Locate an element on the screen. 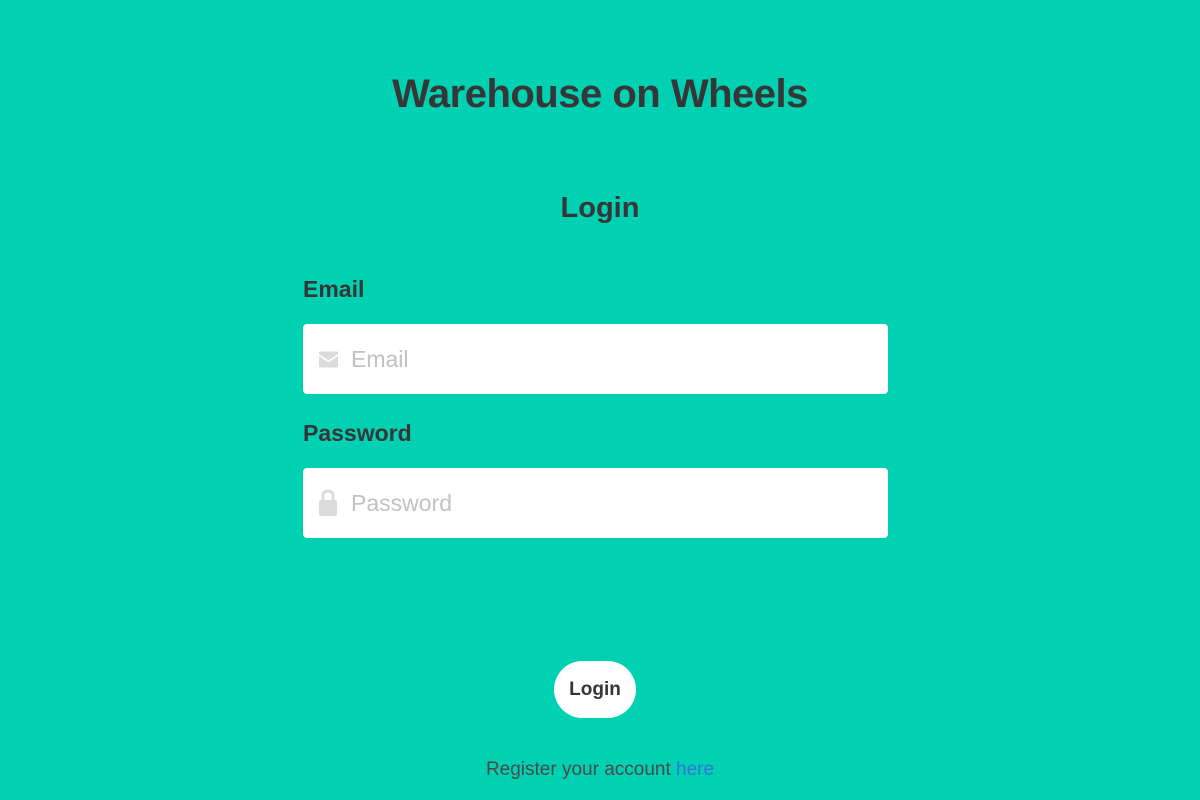 This screenshot has height=800, width=1200. email-field-wrapper is located at coordinates (595, 359).